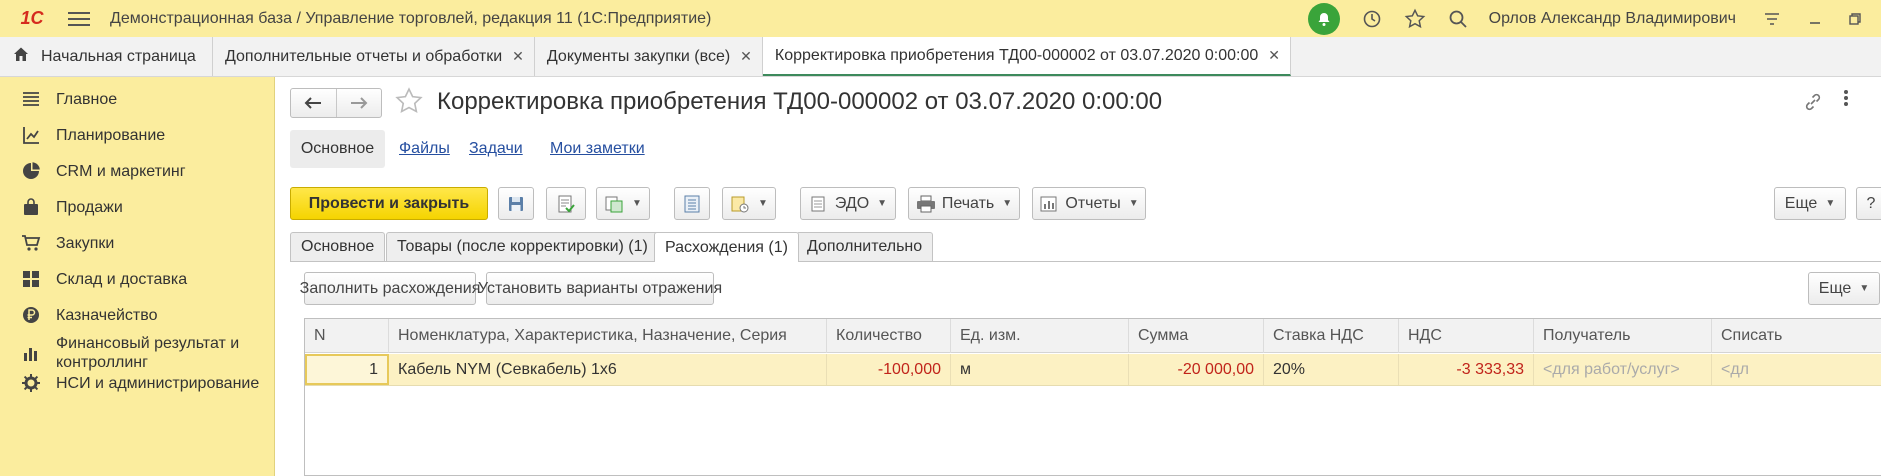 The height and width of the screenshot is (476, 1881). What do you see at coordinates (623, 203) in the screenshot?
I see `create-based-on-button: ▼` at bounding box center [623, 203].